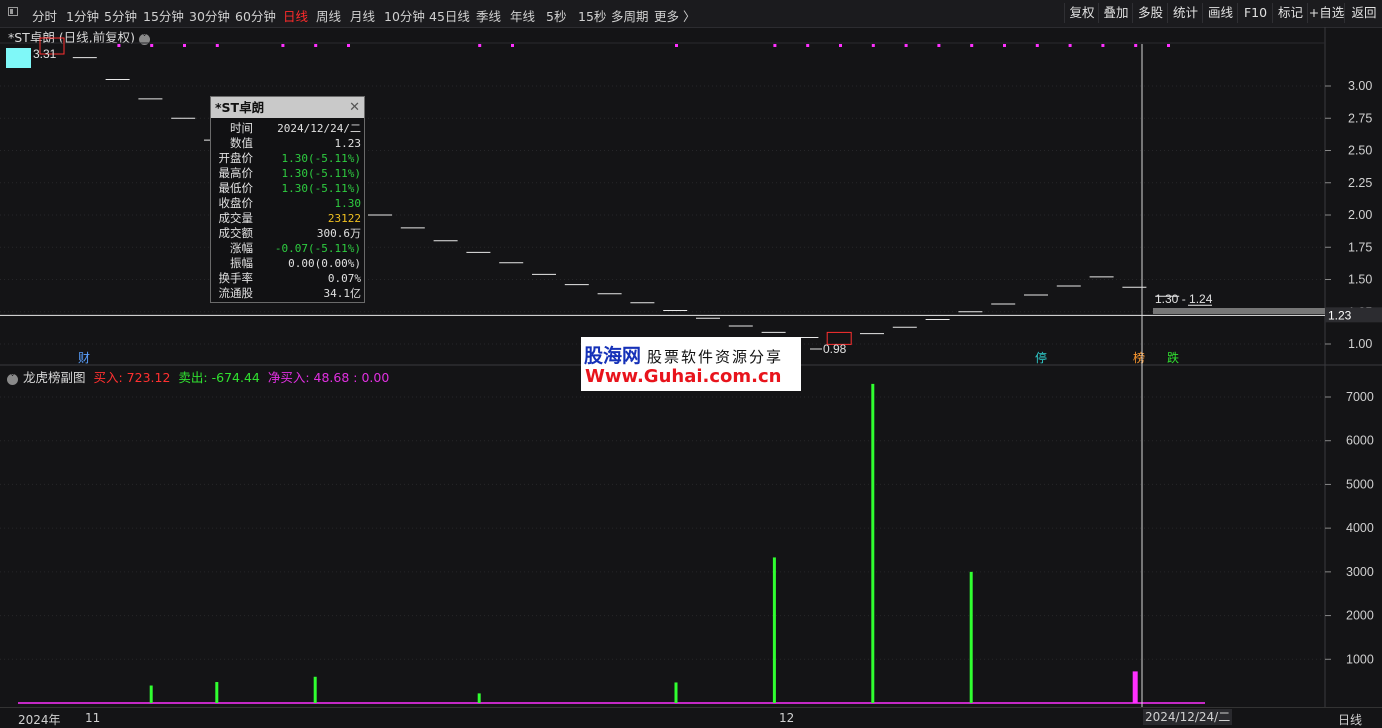 This screenshot has width=1382, height=728. Describe the element at coordinates (1350, 720) in the screenshot. I see `period-label: 日线` at that location.